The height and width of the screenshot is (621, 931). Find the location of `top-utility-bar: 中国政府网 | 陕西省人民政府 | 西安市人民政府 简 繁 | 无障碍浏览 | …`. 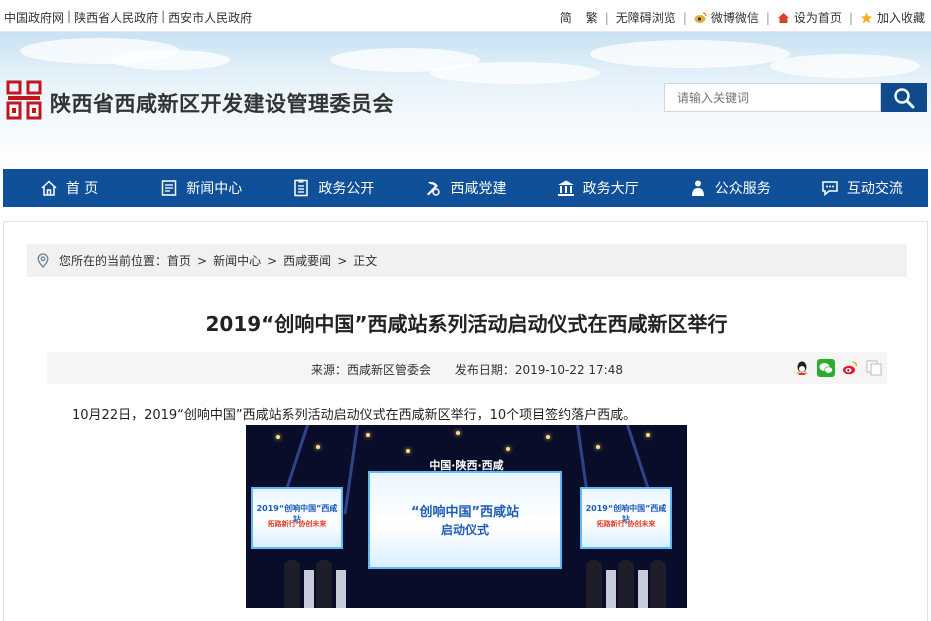

top-utility-bar: 中国政府网 | 陕西省人民政府 | 西安市人民政府 简 繁 | 无障碍浏览 | … is located at coordinates (465, 16).